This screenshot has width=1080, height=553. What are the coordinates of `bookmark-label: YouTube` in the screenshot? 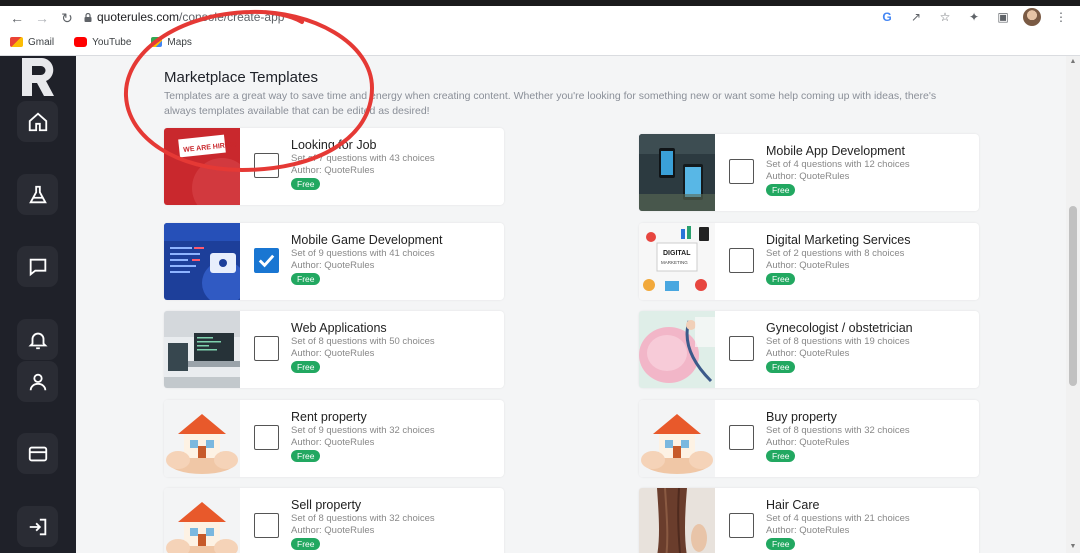 It's located at (112, 42).